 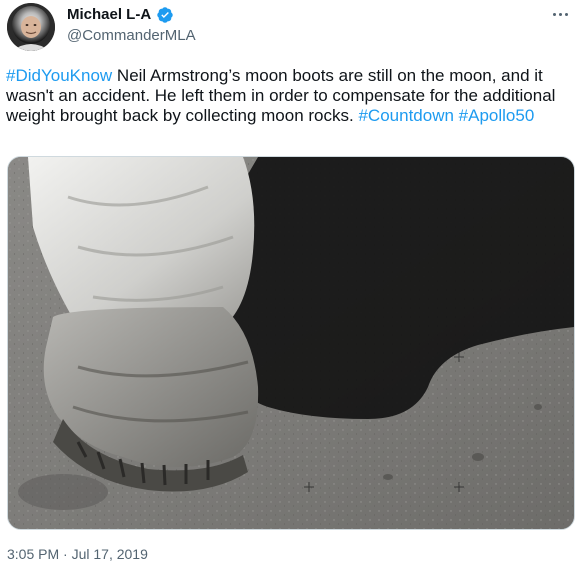 I want to click on astronaut-avatar-icon, so click(x=31, y=27).